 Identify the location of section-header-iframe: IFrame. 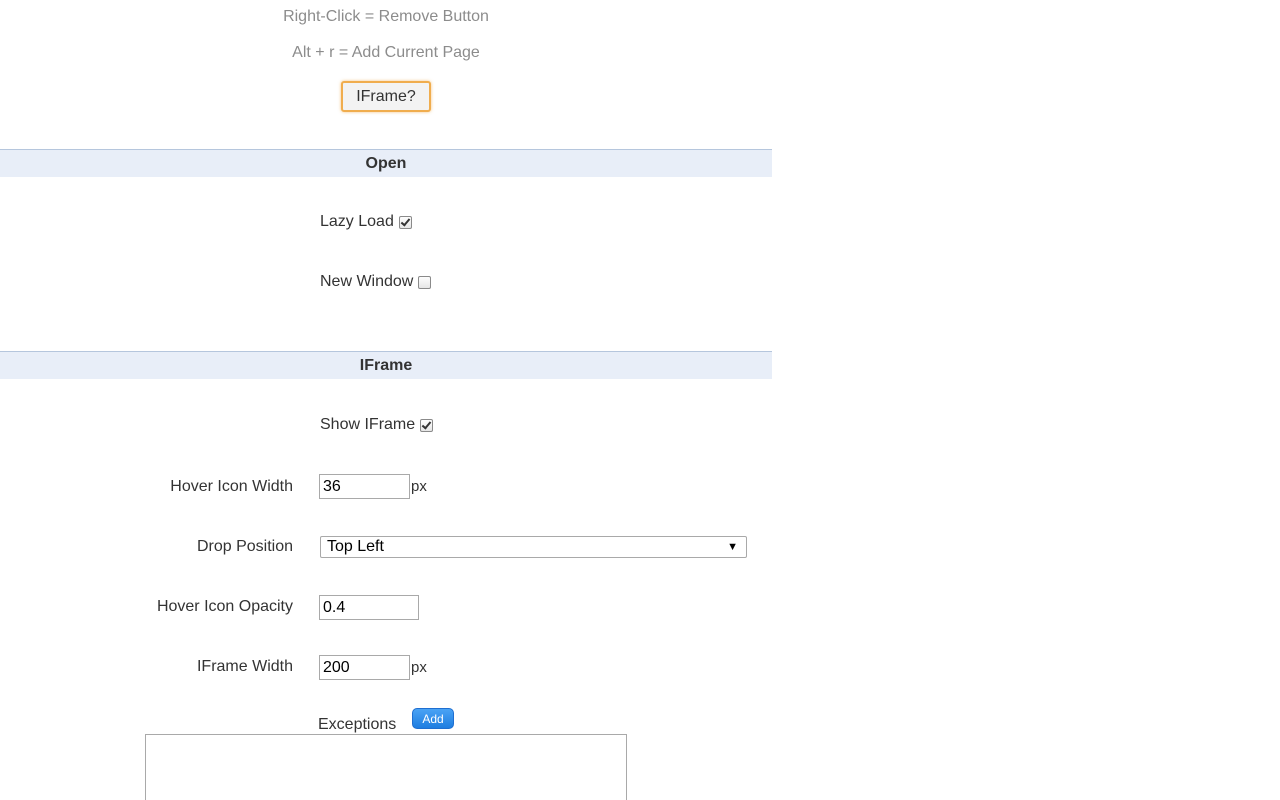
(386, 365).